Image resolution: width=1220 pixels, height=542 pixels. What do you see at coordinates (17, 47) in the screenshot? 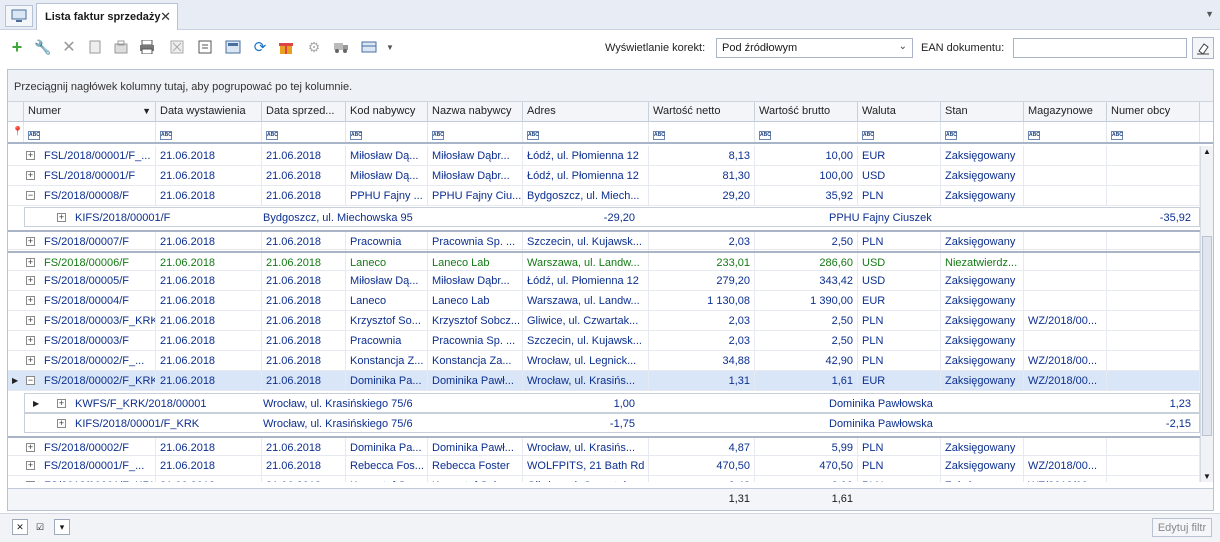
I see `add-icon: +` at bounding box center [17, 47].